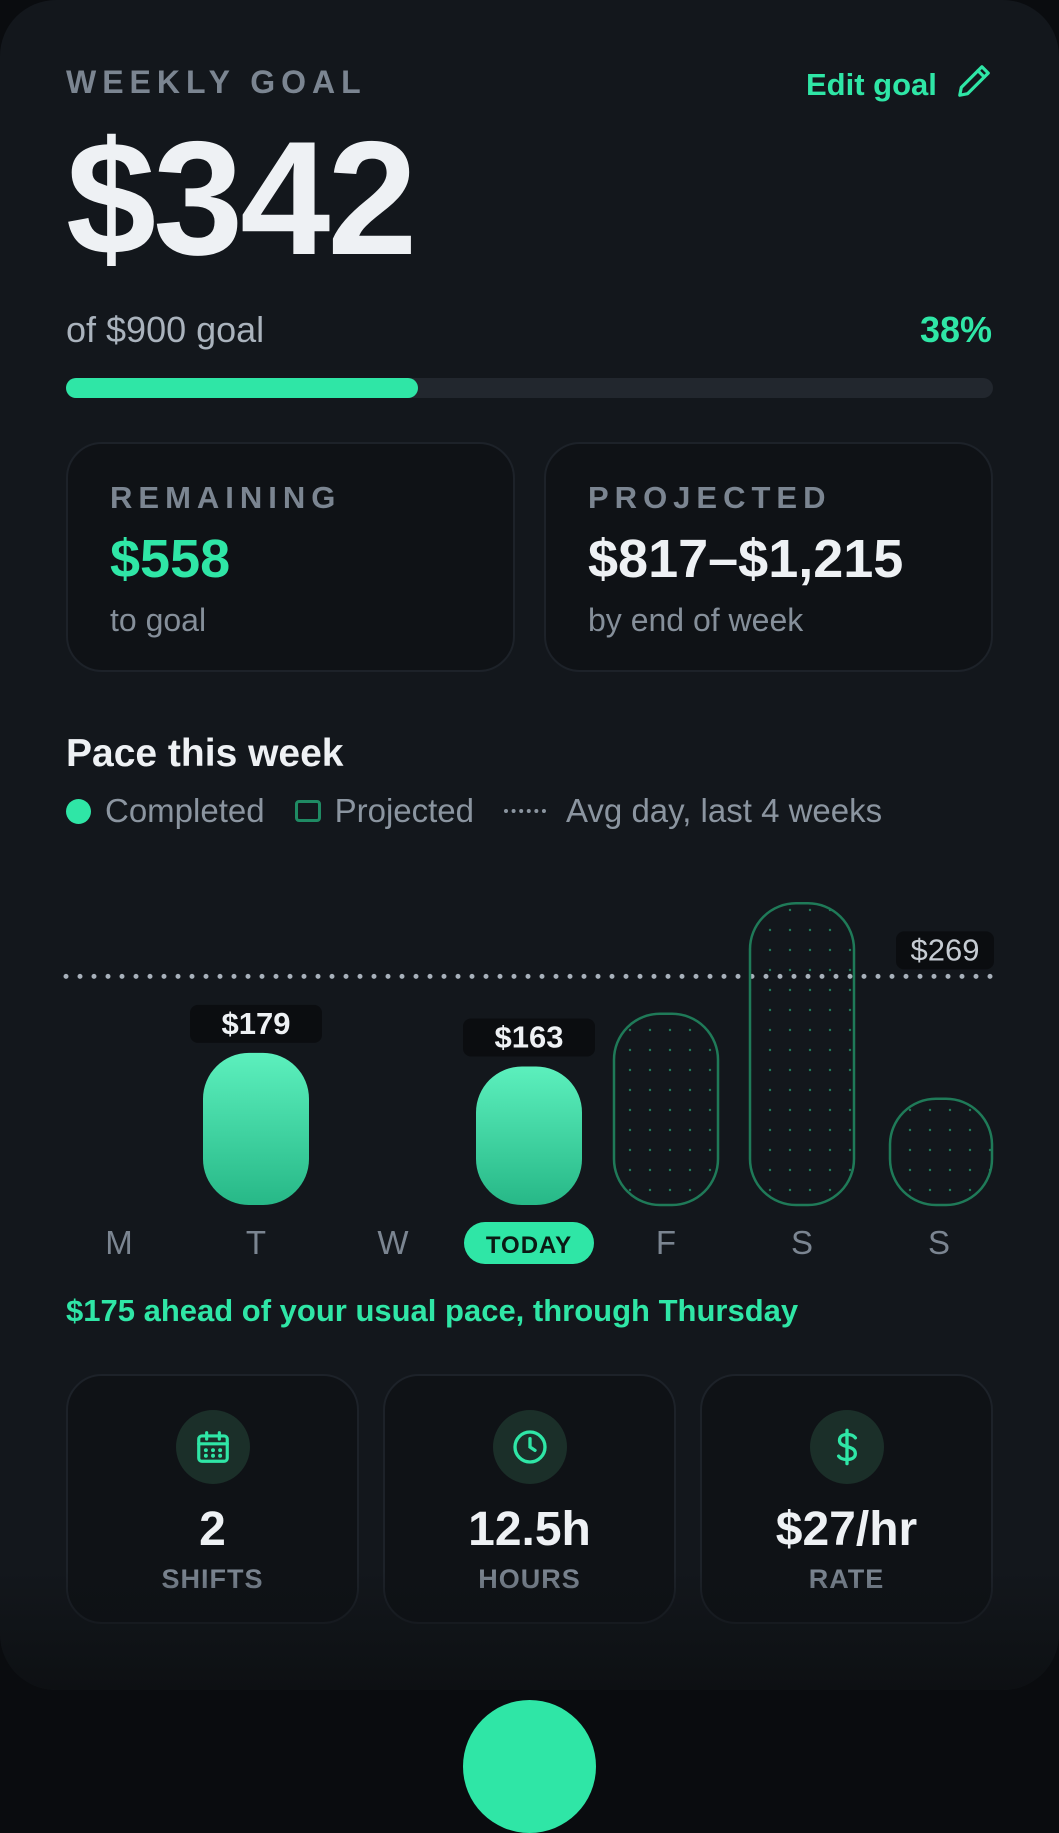 This screenshot has width=1059, height=1833. I want to click on hours-value: 12.5h, so click(529, 1529).